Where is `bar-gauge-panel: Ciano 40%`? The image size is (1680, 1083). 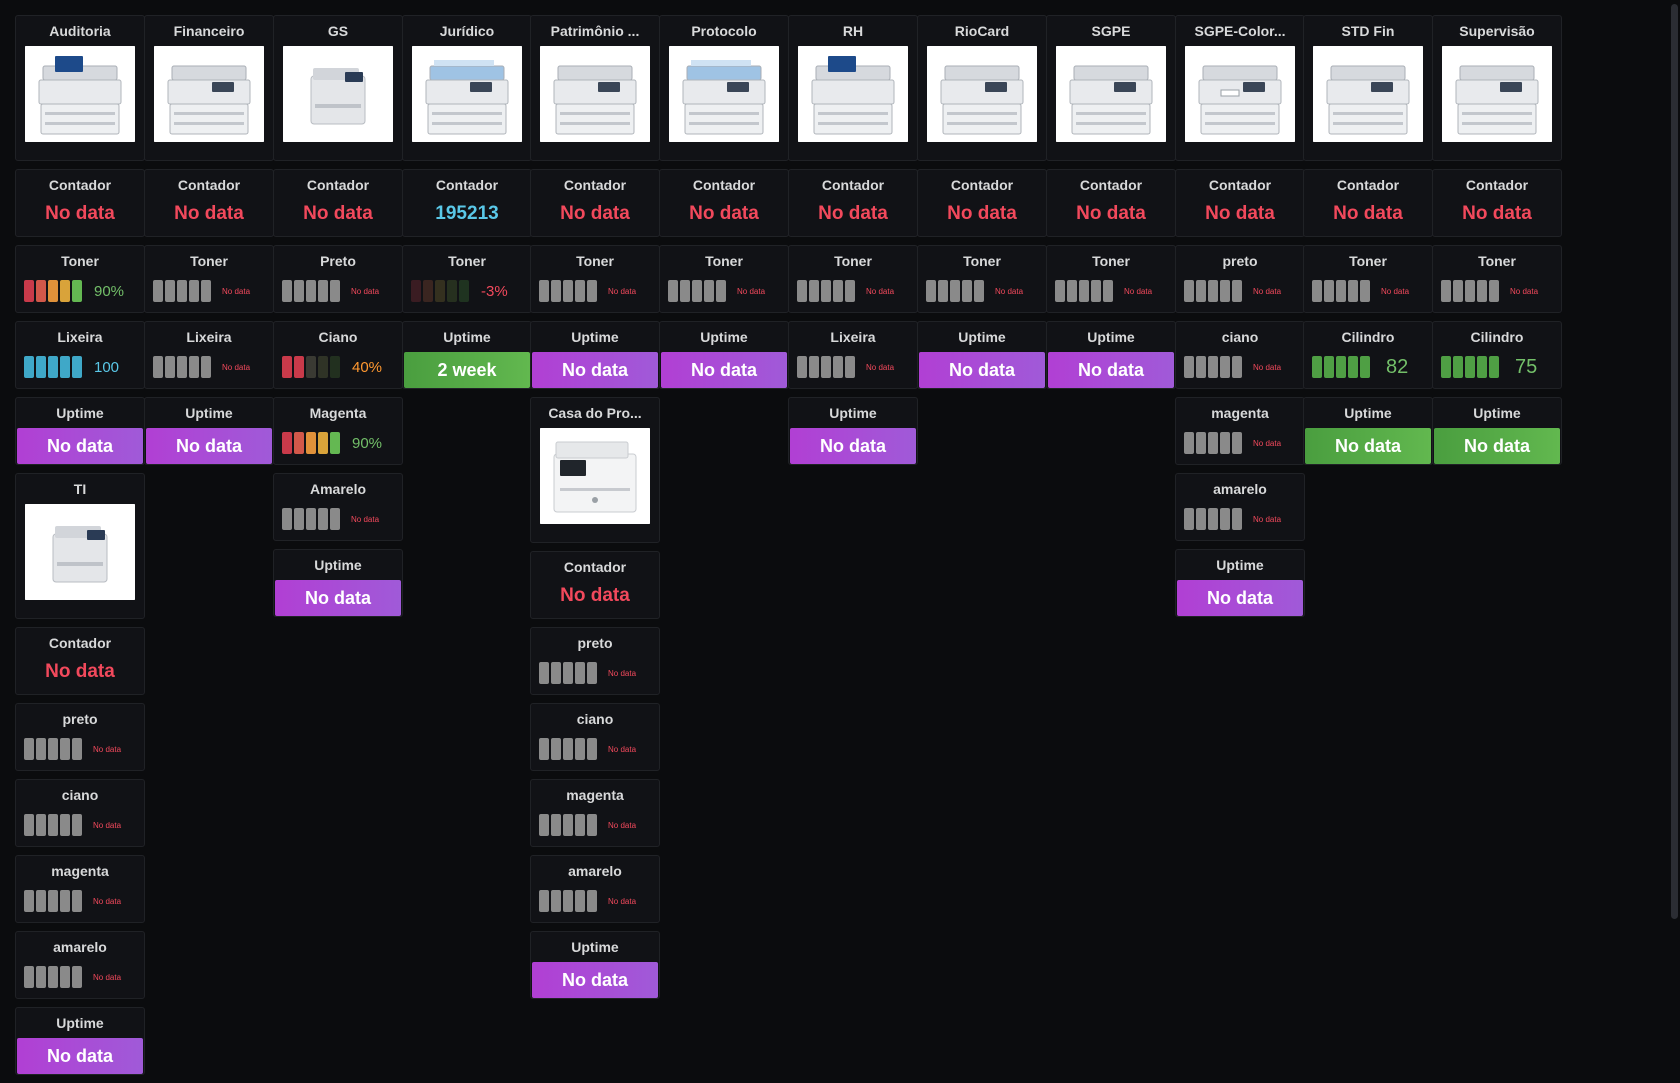 bar-gauge-panel: Ciano 40% is located at coordinates (338, 355).